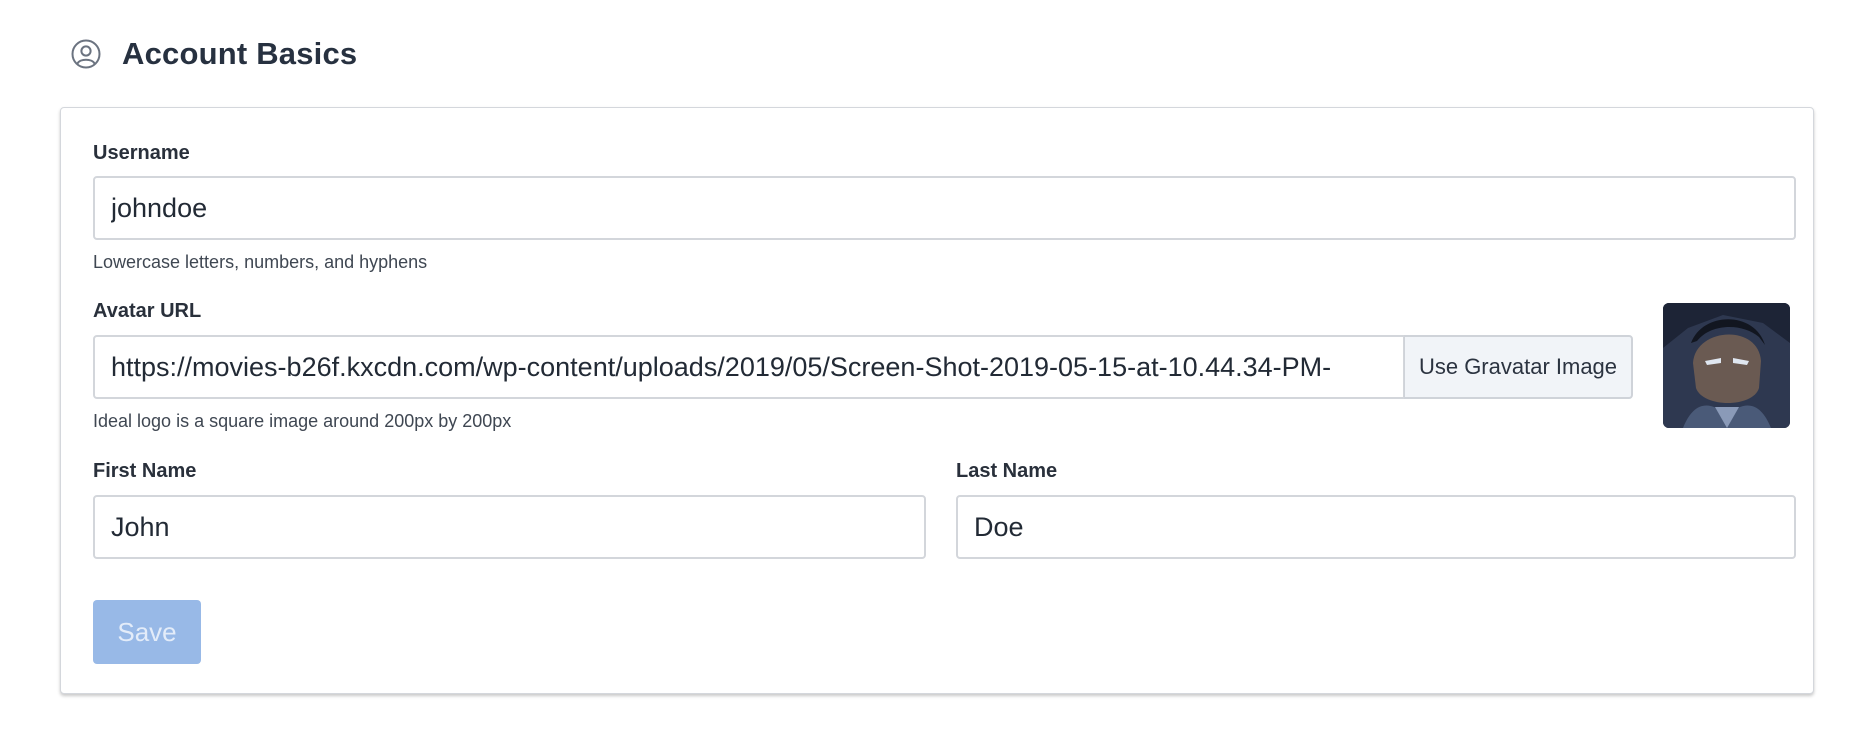 The height and width of the screenshot is (742, 1876). I want to click on page-title: Account Basics, so click(240, 53).